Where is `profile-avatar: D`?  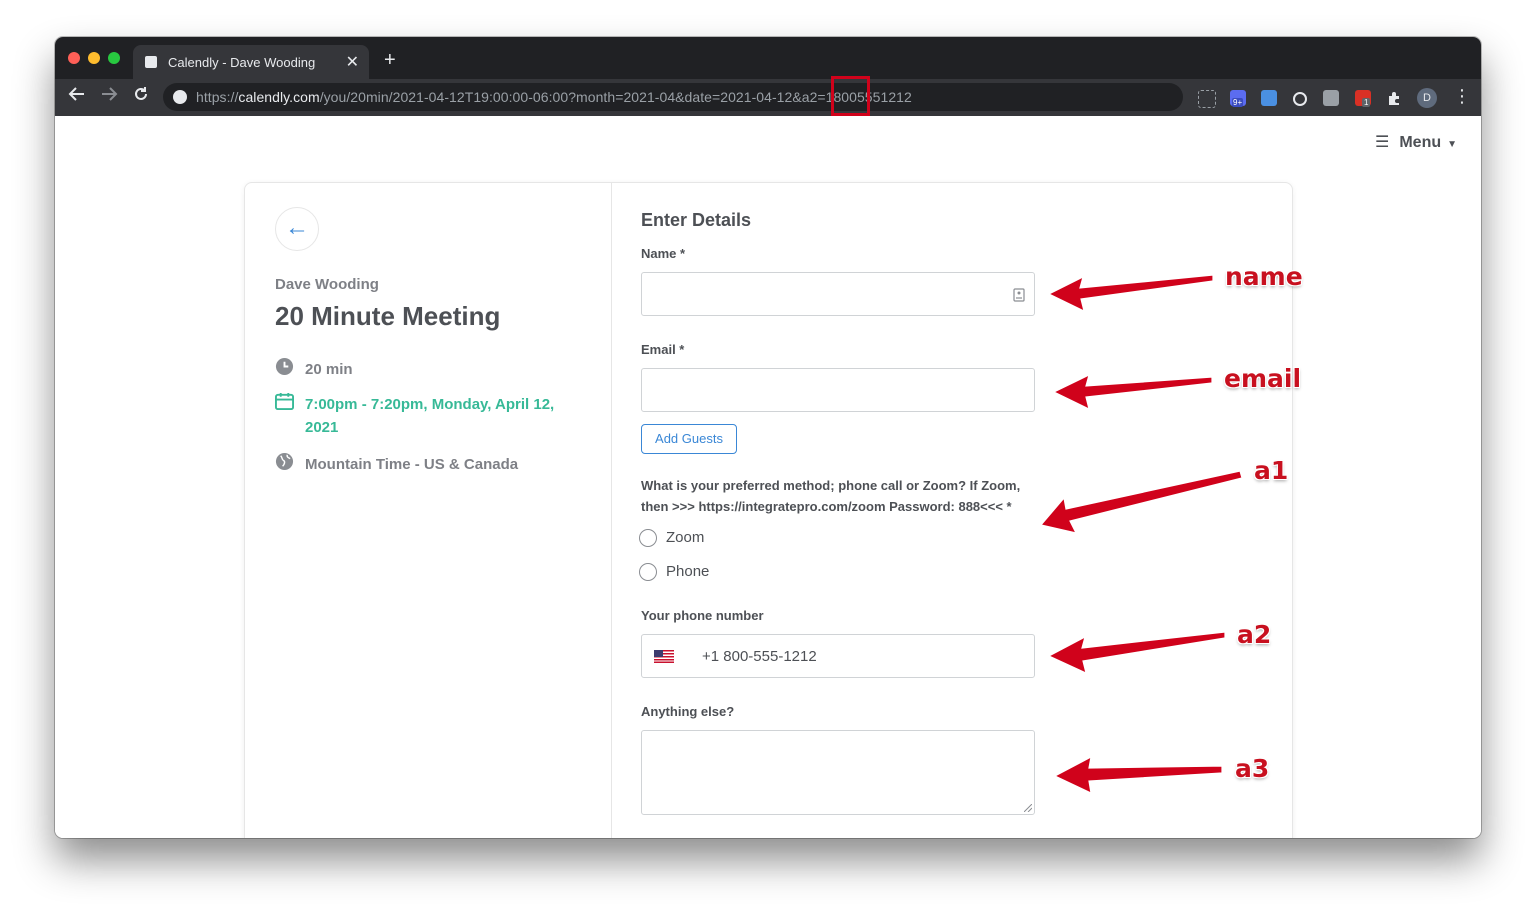 profile-avatar: D is located at coordinates (1427, 98).